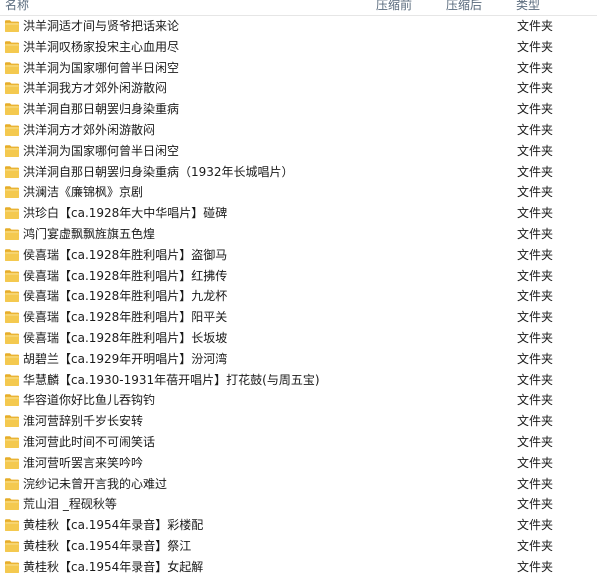 This screenshot has height=584, width=597. What do you see at coordinates (298, 317) in the screenshot?
I see `list-item: 侯喜瑞【ca.1928年胜利唱片】阳平关 文件夹` at bounding box center [298, 317].